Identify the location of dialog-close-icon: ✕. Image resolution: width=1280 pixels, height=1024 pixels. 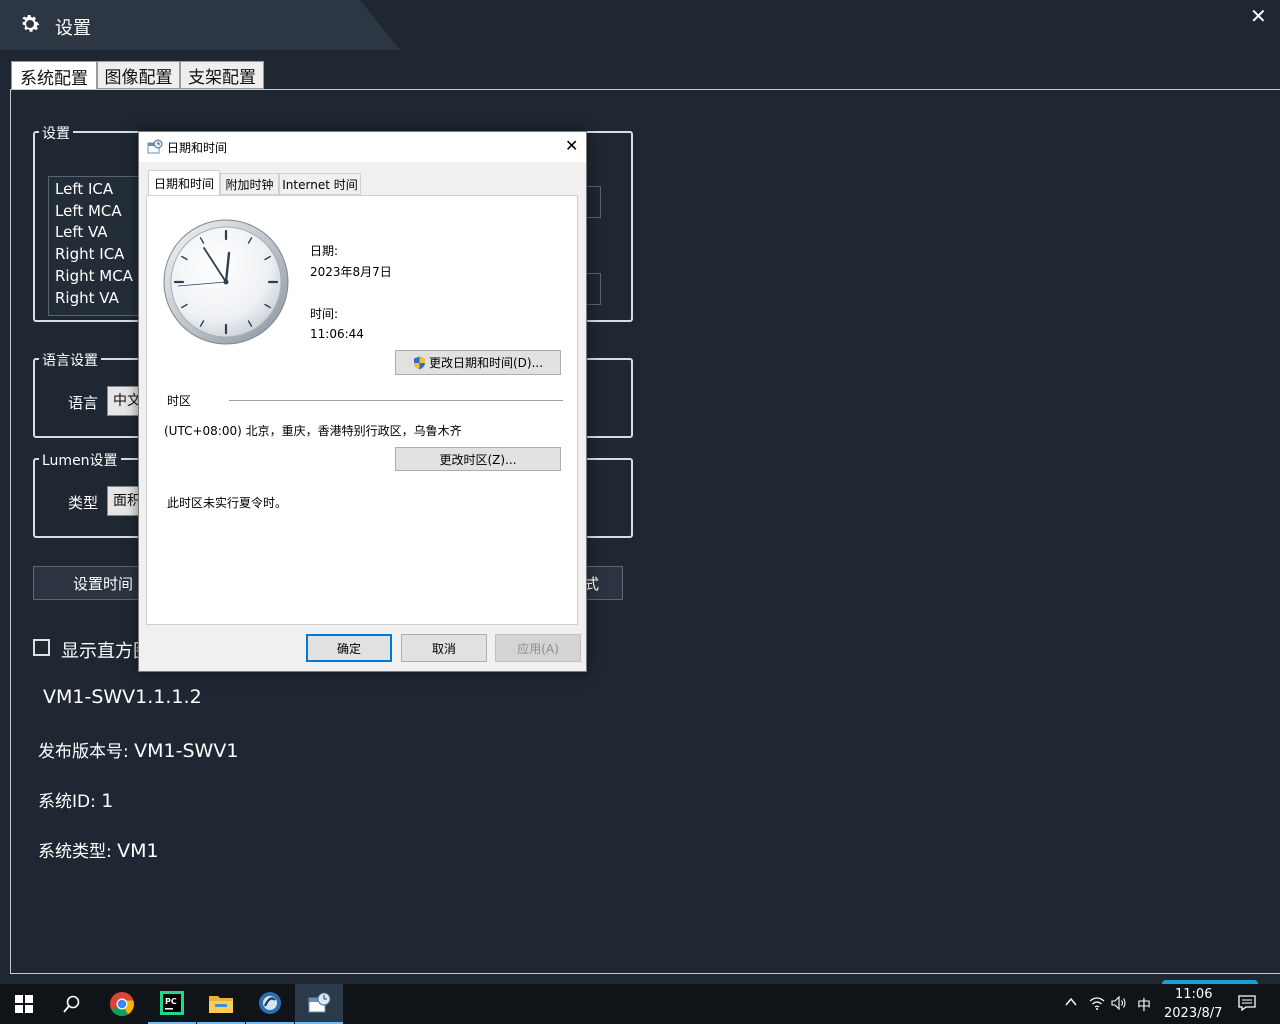
(571, 145).